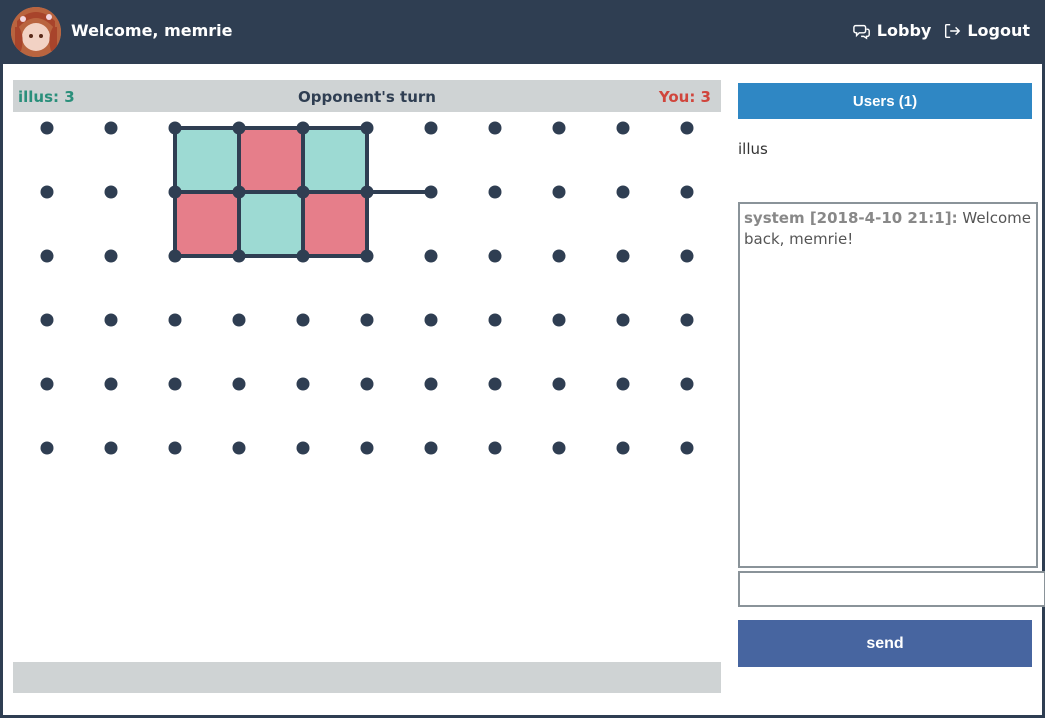 The height and width of the screenshot is (721, 1045). I want to click on user-list: illus, so click(753, 149).